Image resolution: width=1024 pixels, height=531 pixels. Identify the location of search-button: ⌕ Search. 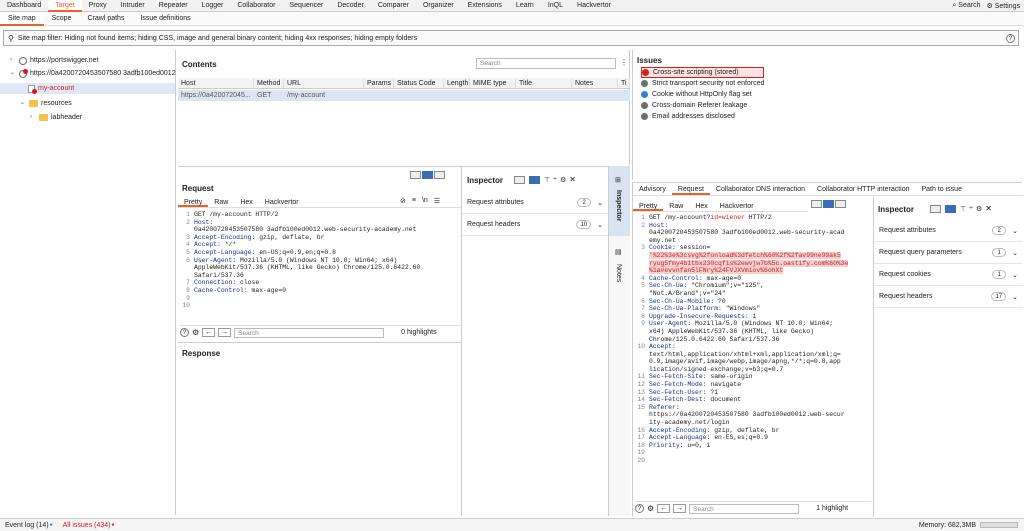
(966, 6).